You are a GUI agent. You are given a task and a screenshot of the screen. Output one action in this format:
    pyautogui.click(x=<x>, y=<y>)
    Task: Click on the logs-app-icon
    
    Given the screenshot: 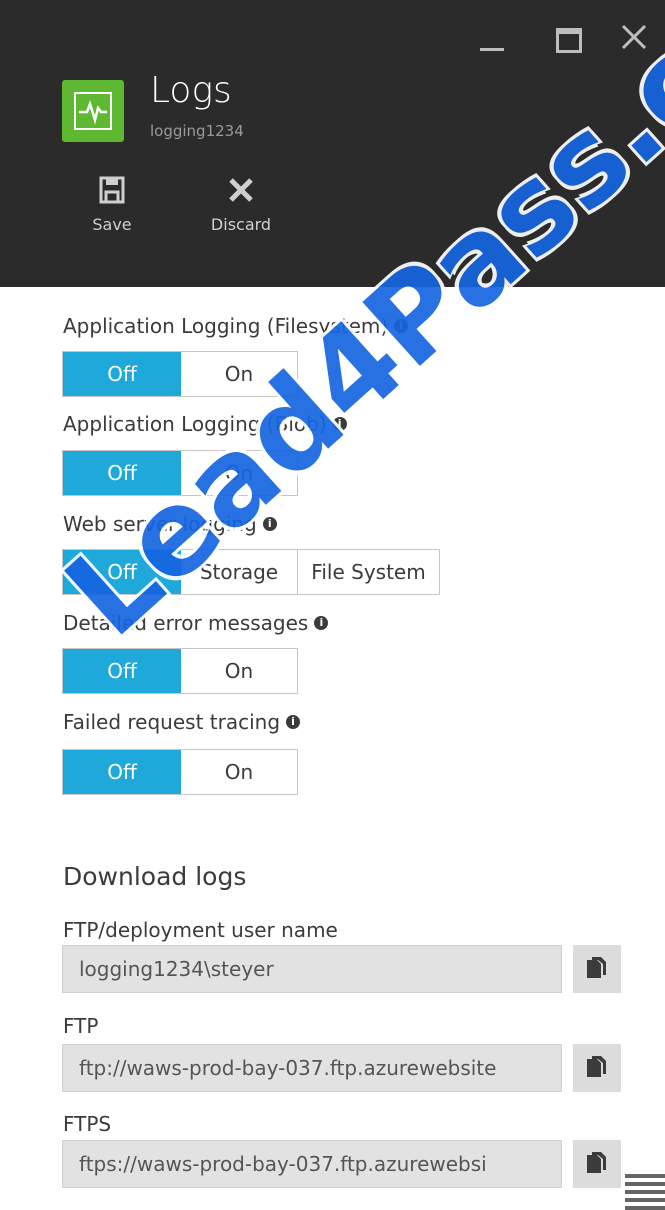 What is the action you would take?
    pyautogui.click(x=93, y=111)
    